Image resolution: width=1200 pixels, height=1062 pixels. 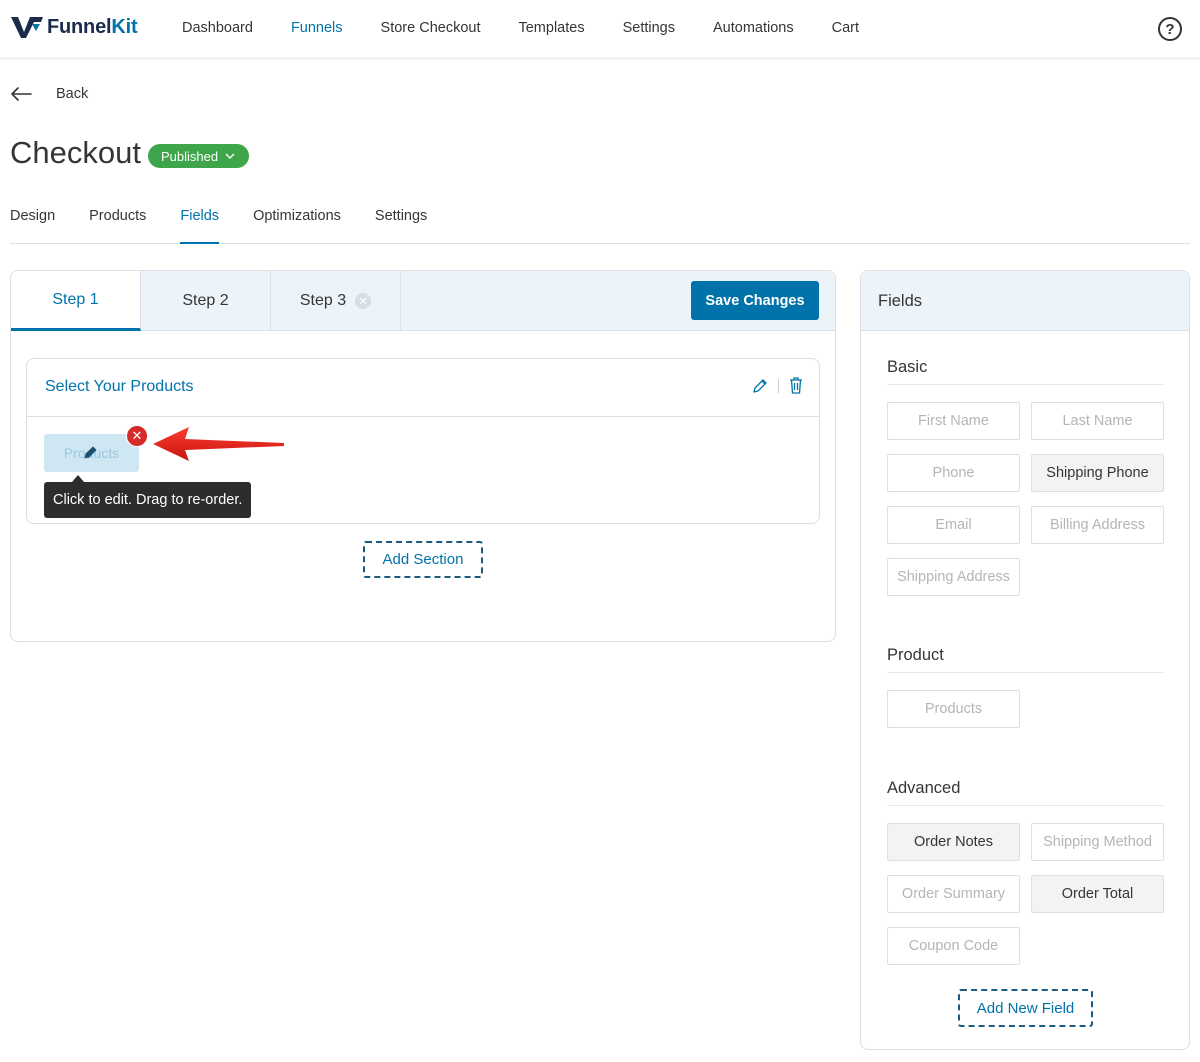 What do you see at coordinates (755, 300) in the screenshot?
I see `save-changes-button: Save Changes` at bounding box center [755, 300].